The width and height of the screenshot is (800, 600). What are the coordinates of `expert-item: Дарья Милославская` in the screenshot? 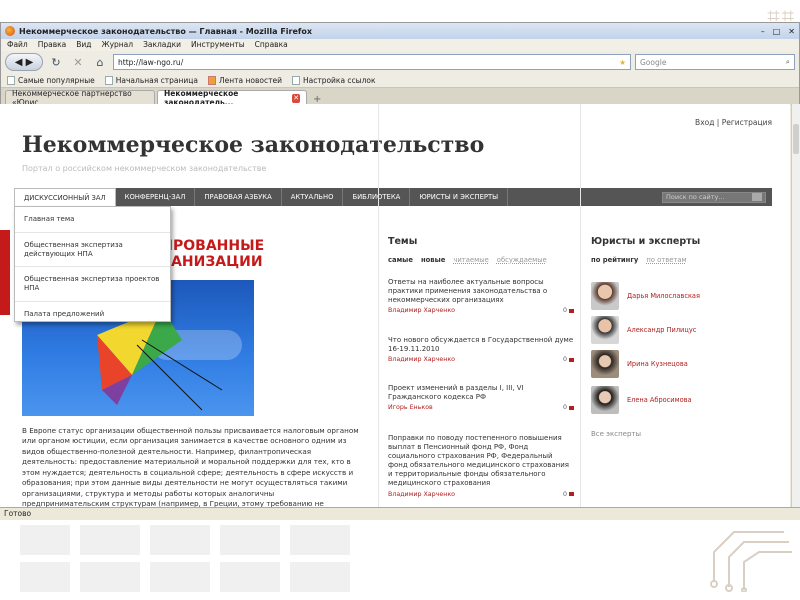 It's located at (645, 296).